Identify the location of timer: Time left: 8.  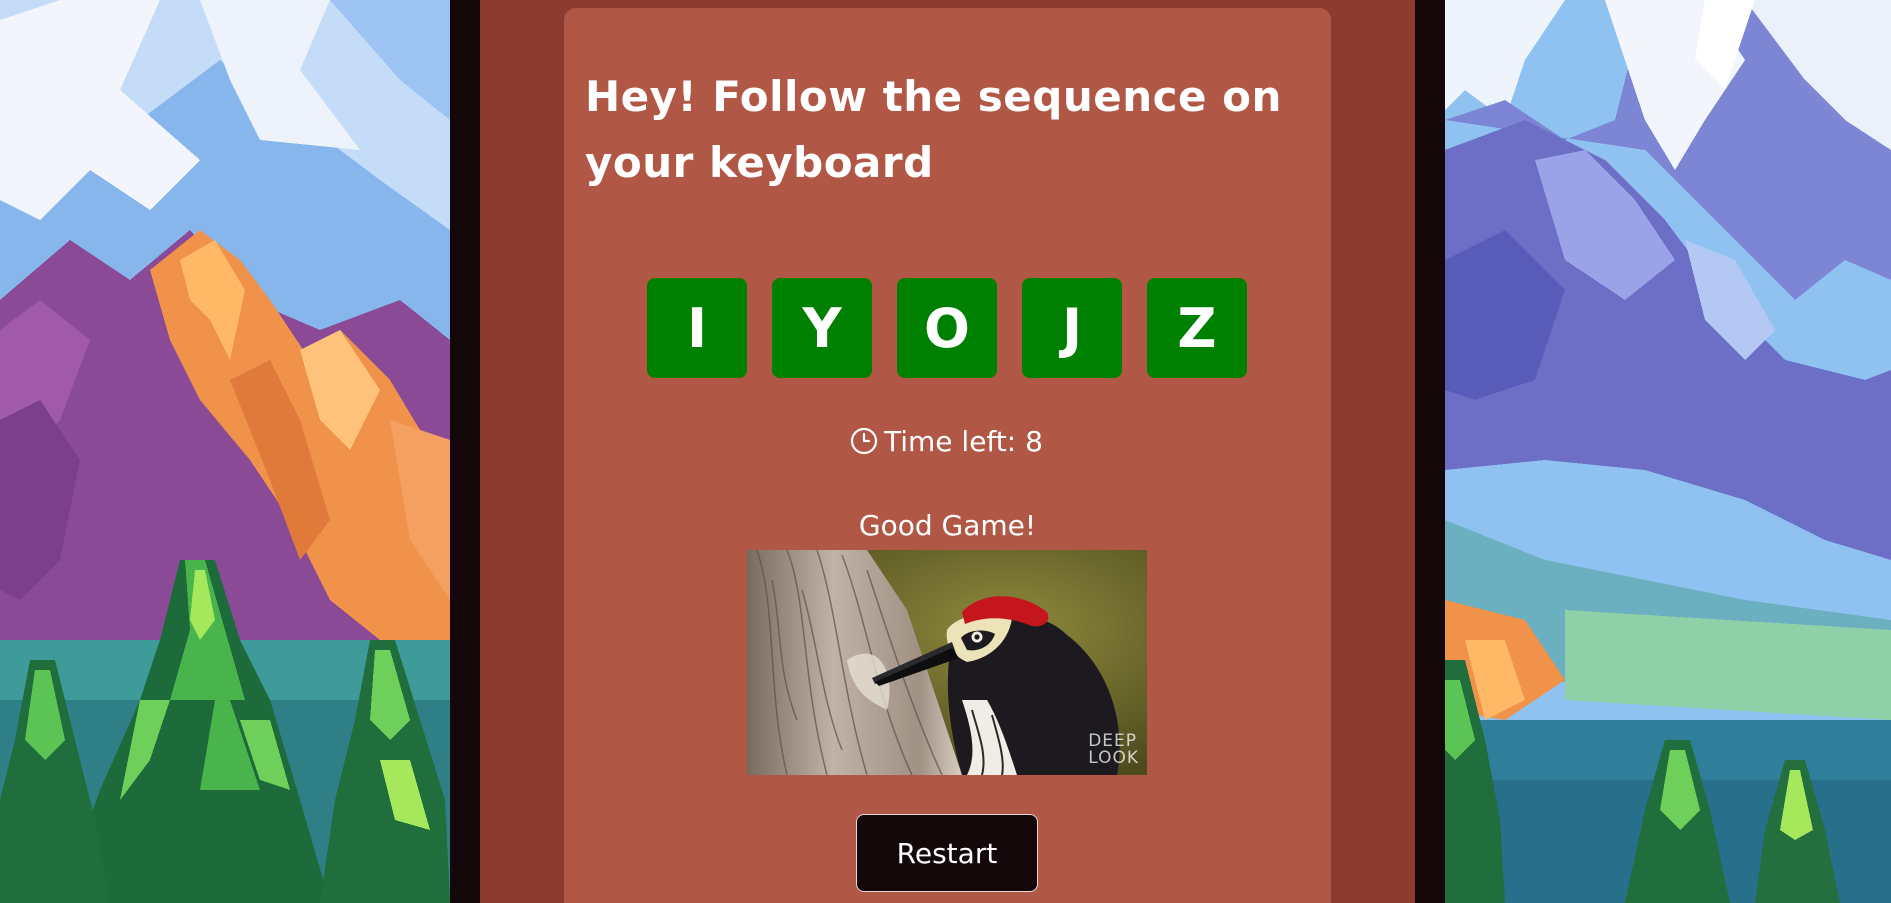
(946, 441).